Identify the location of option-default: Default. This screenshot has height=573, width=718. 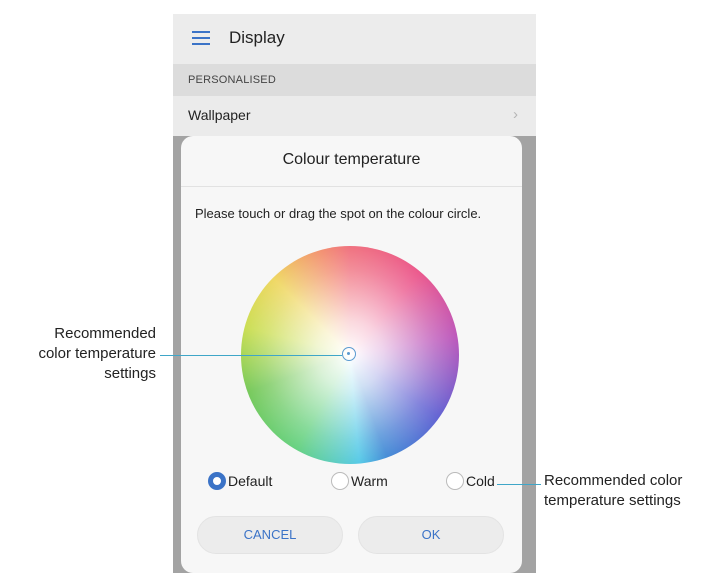
(240, 481).